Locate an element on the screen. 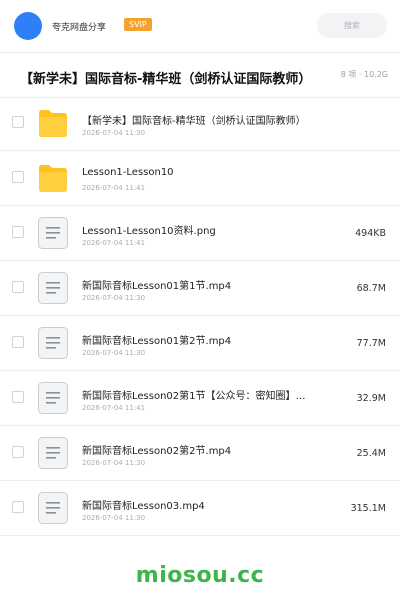 The image size is (400, 600). watermark: miosou.cc is located at coordinates (200, 575).